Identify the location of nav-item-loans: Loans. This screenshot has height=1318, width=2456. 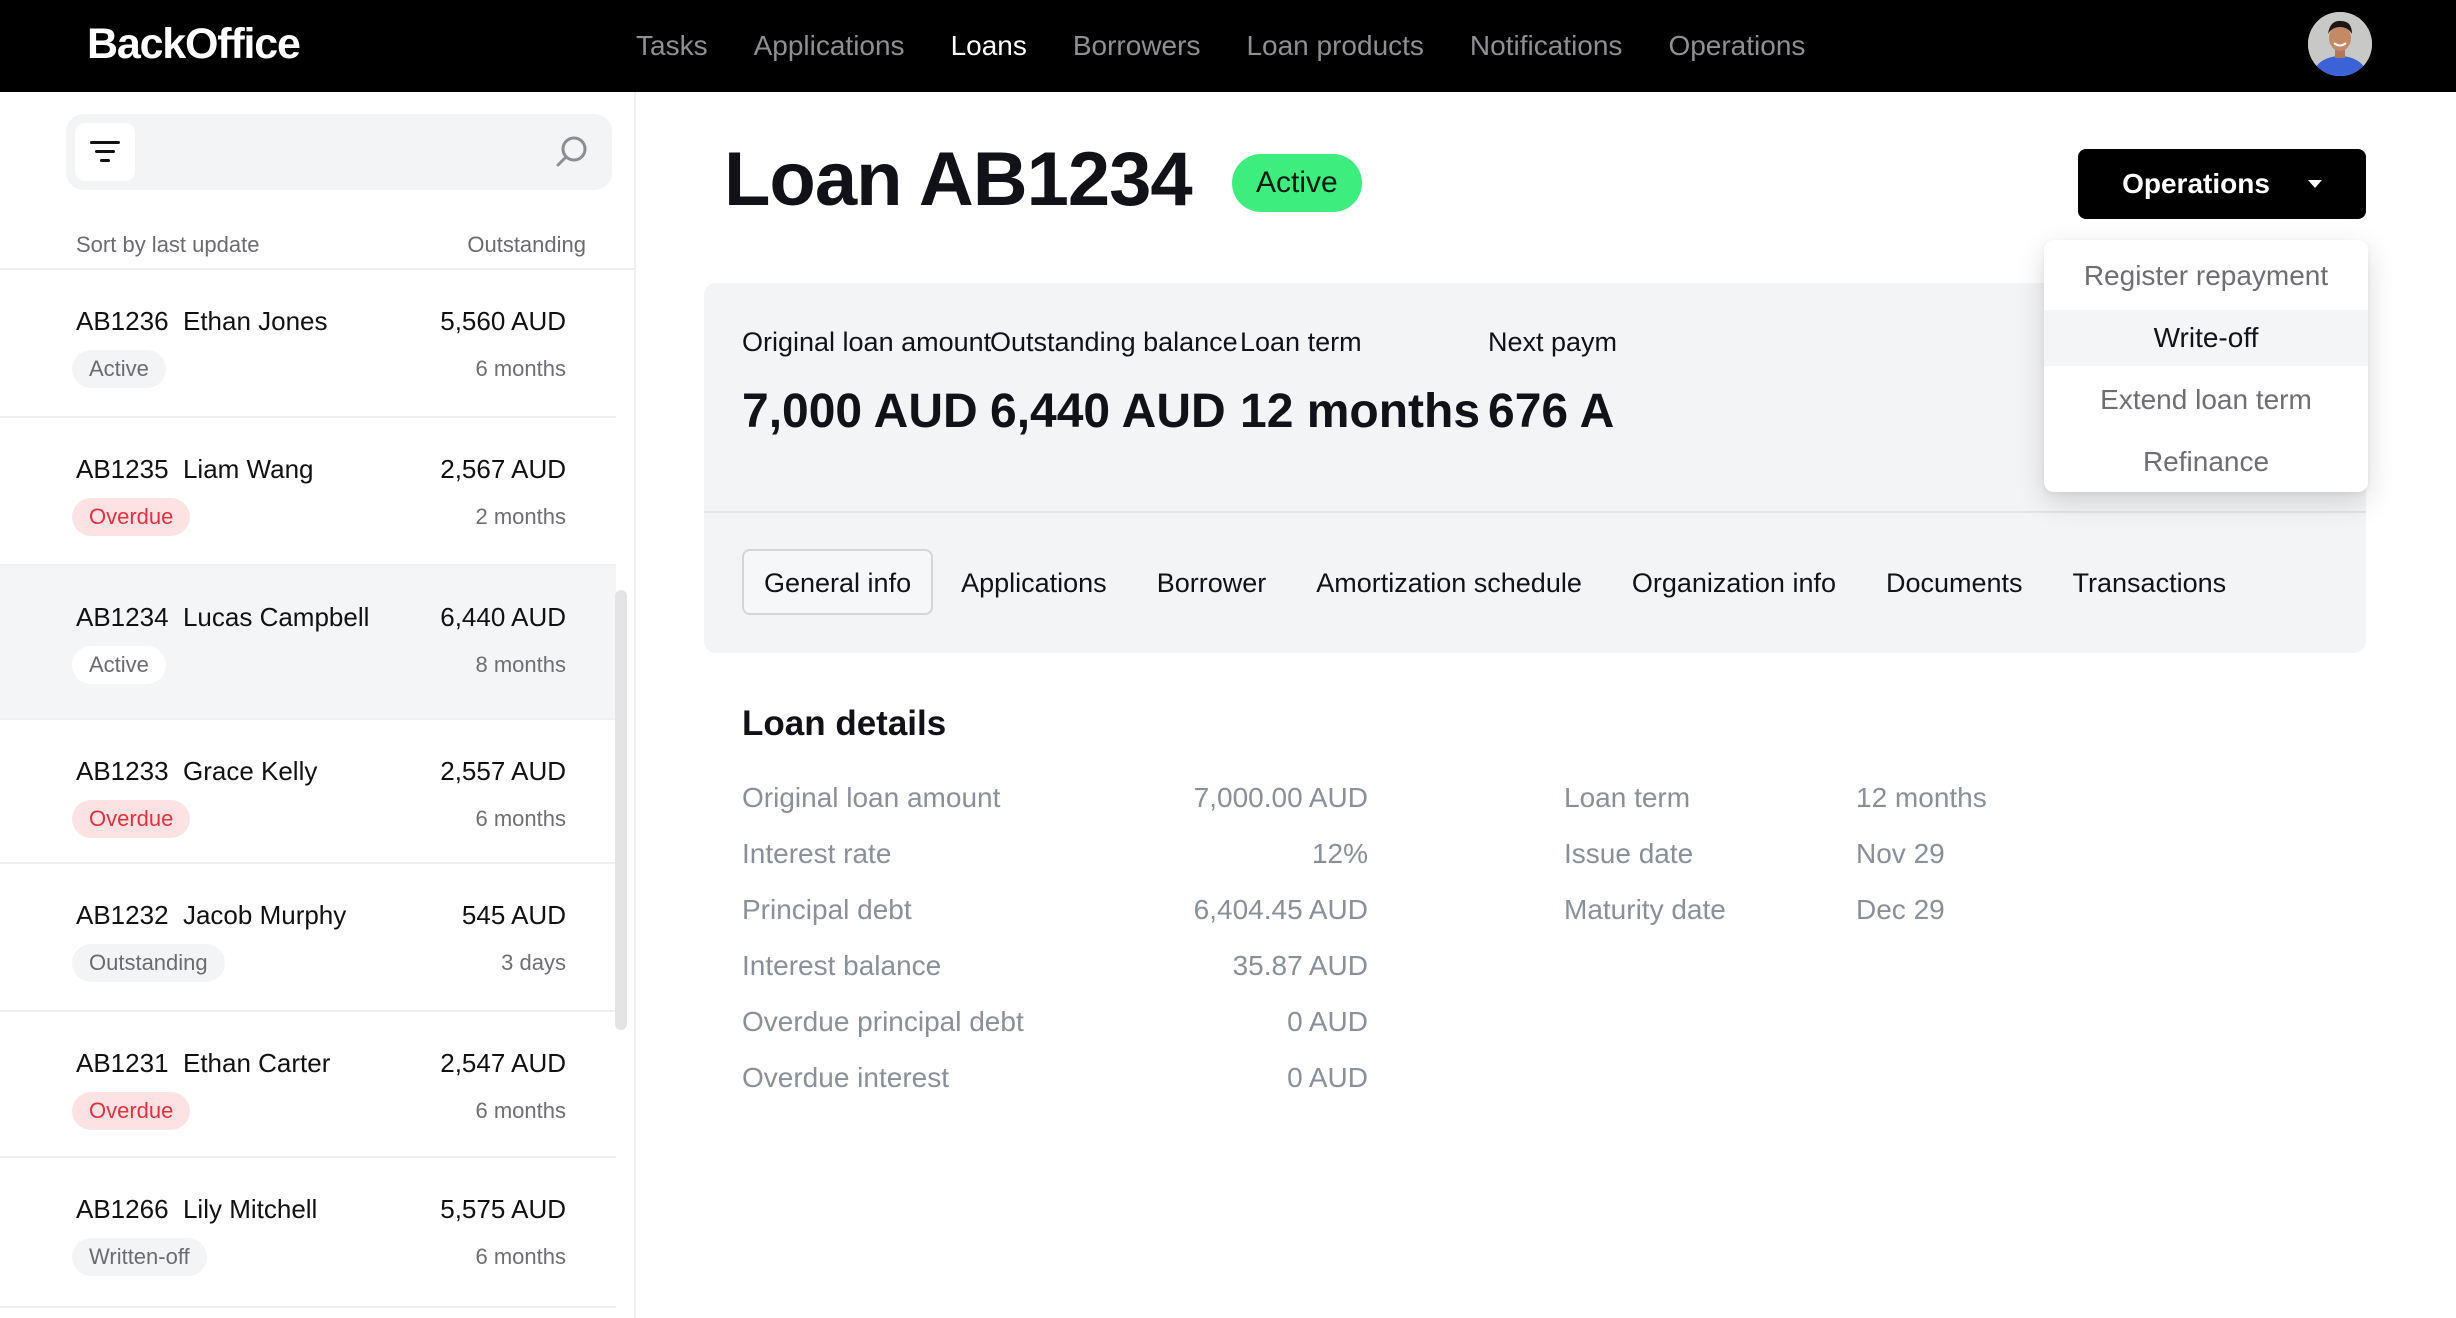
(989, 46).